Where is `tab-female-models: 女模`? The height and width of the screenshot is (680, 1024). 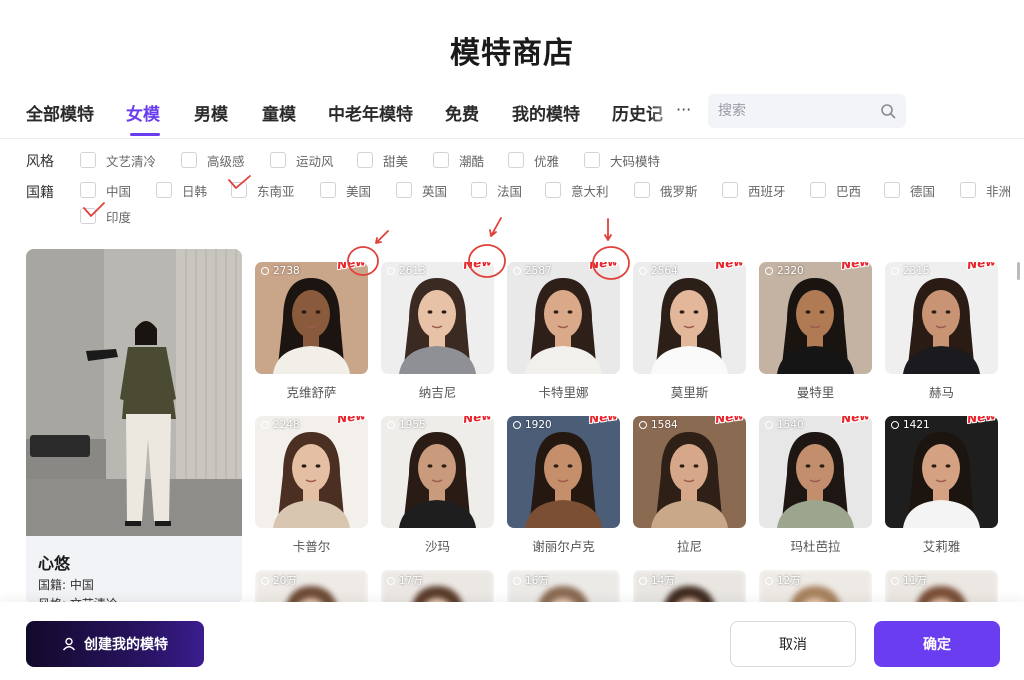 tab-female-models: 女模 is located at coordinates (143, 112).